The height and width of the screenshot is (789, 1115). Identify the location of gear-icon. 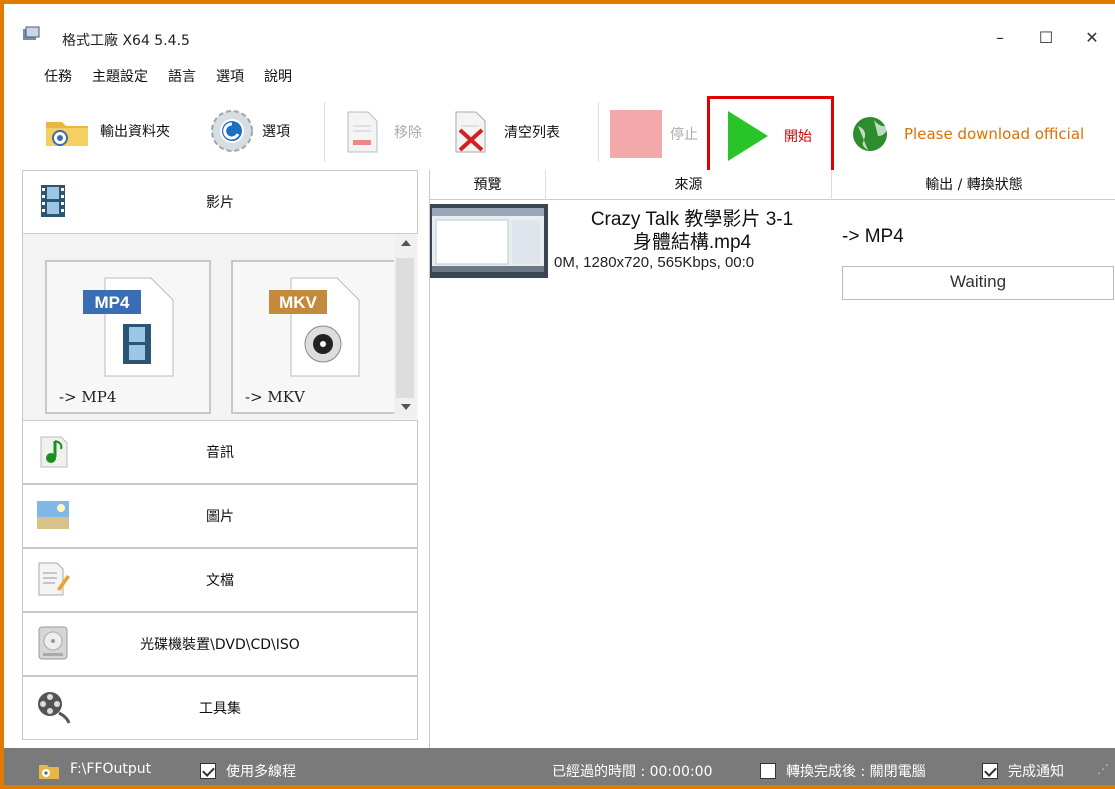
(232, 131).